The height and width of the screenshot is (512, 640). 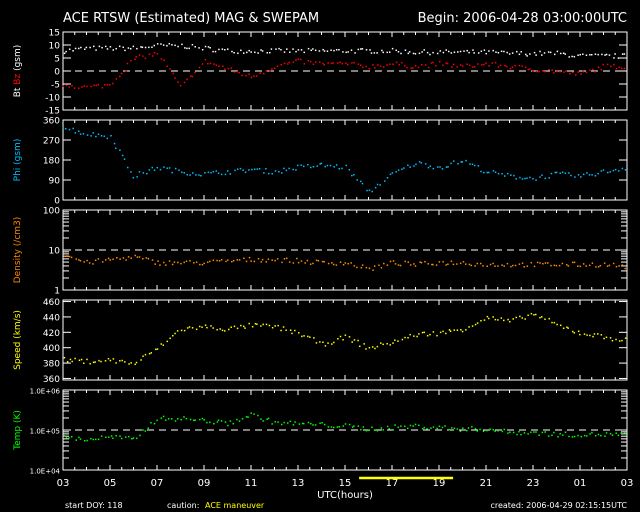 What do you see at coordinates (344, 160) in the screenshot?
I see `series-phi` at bounding box center [344, 160].